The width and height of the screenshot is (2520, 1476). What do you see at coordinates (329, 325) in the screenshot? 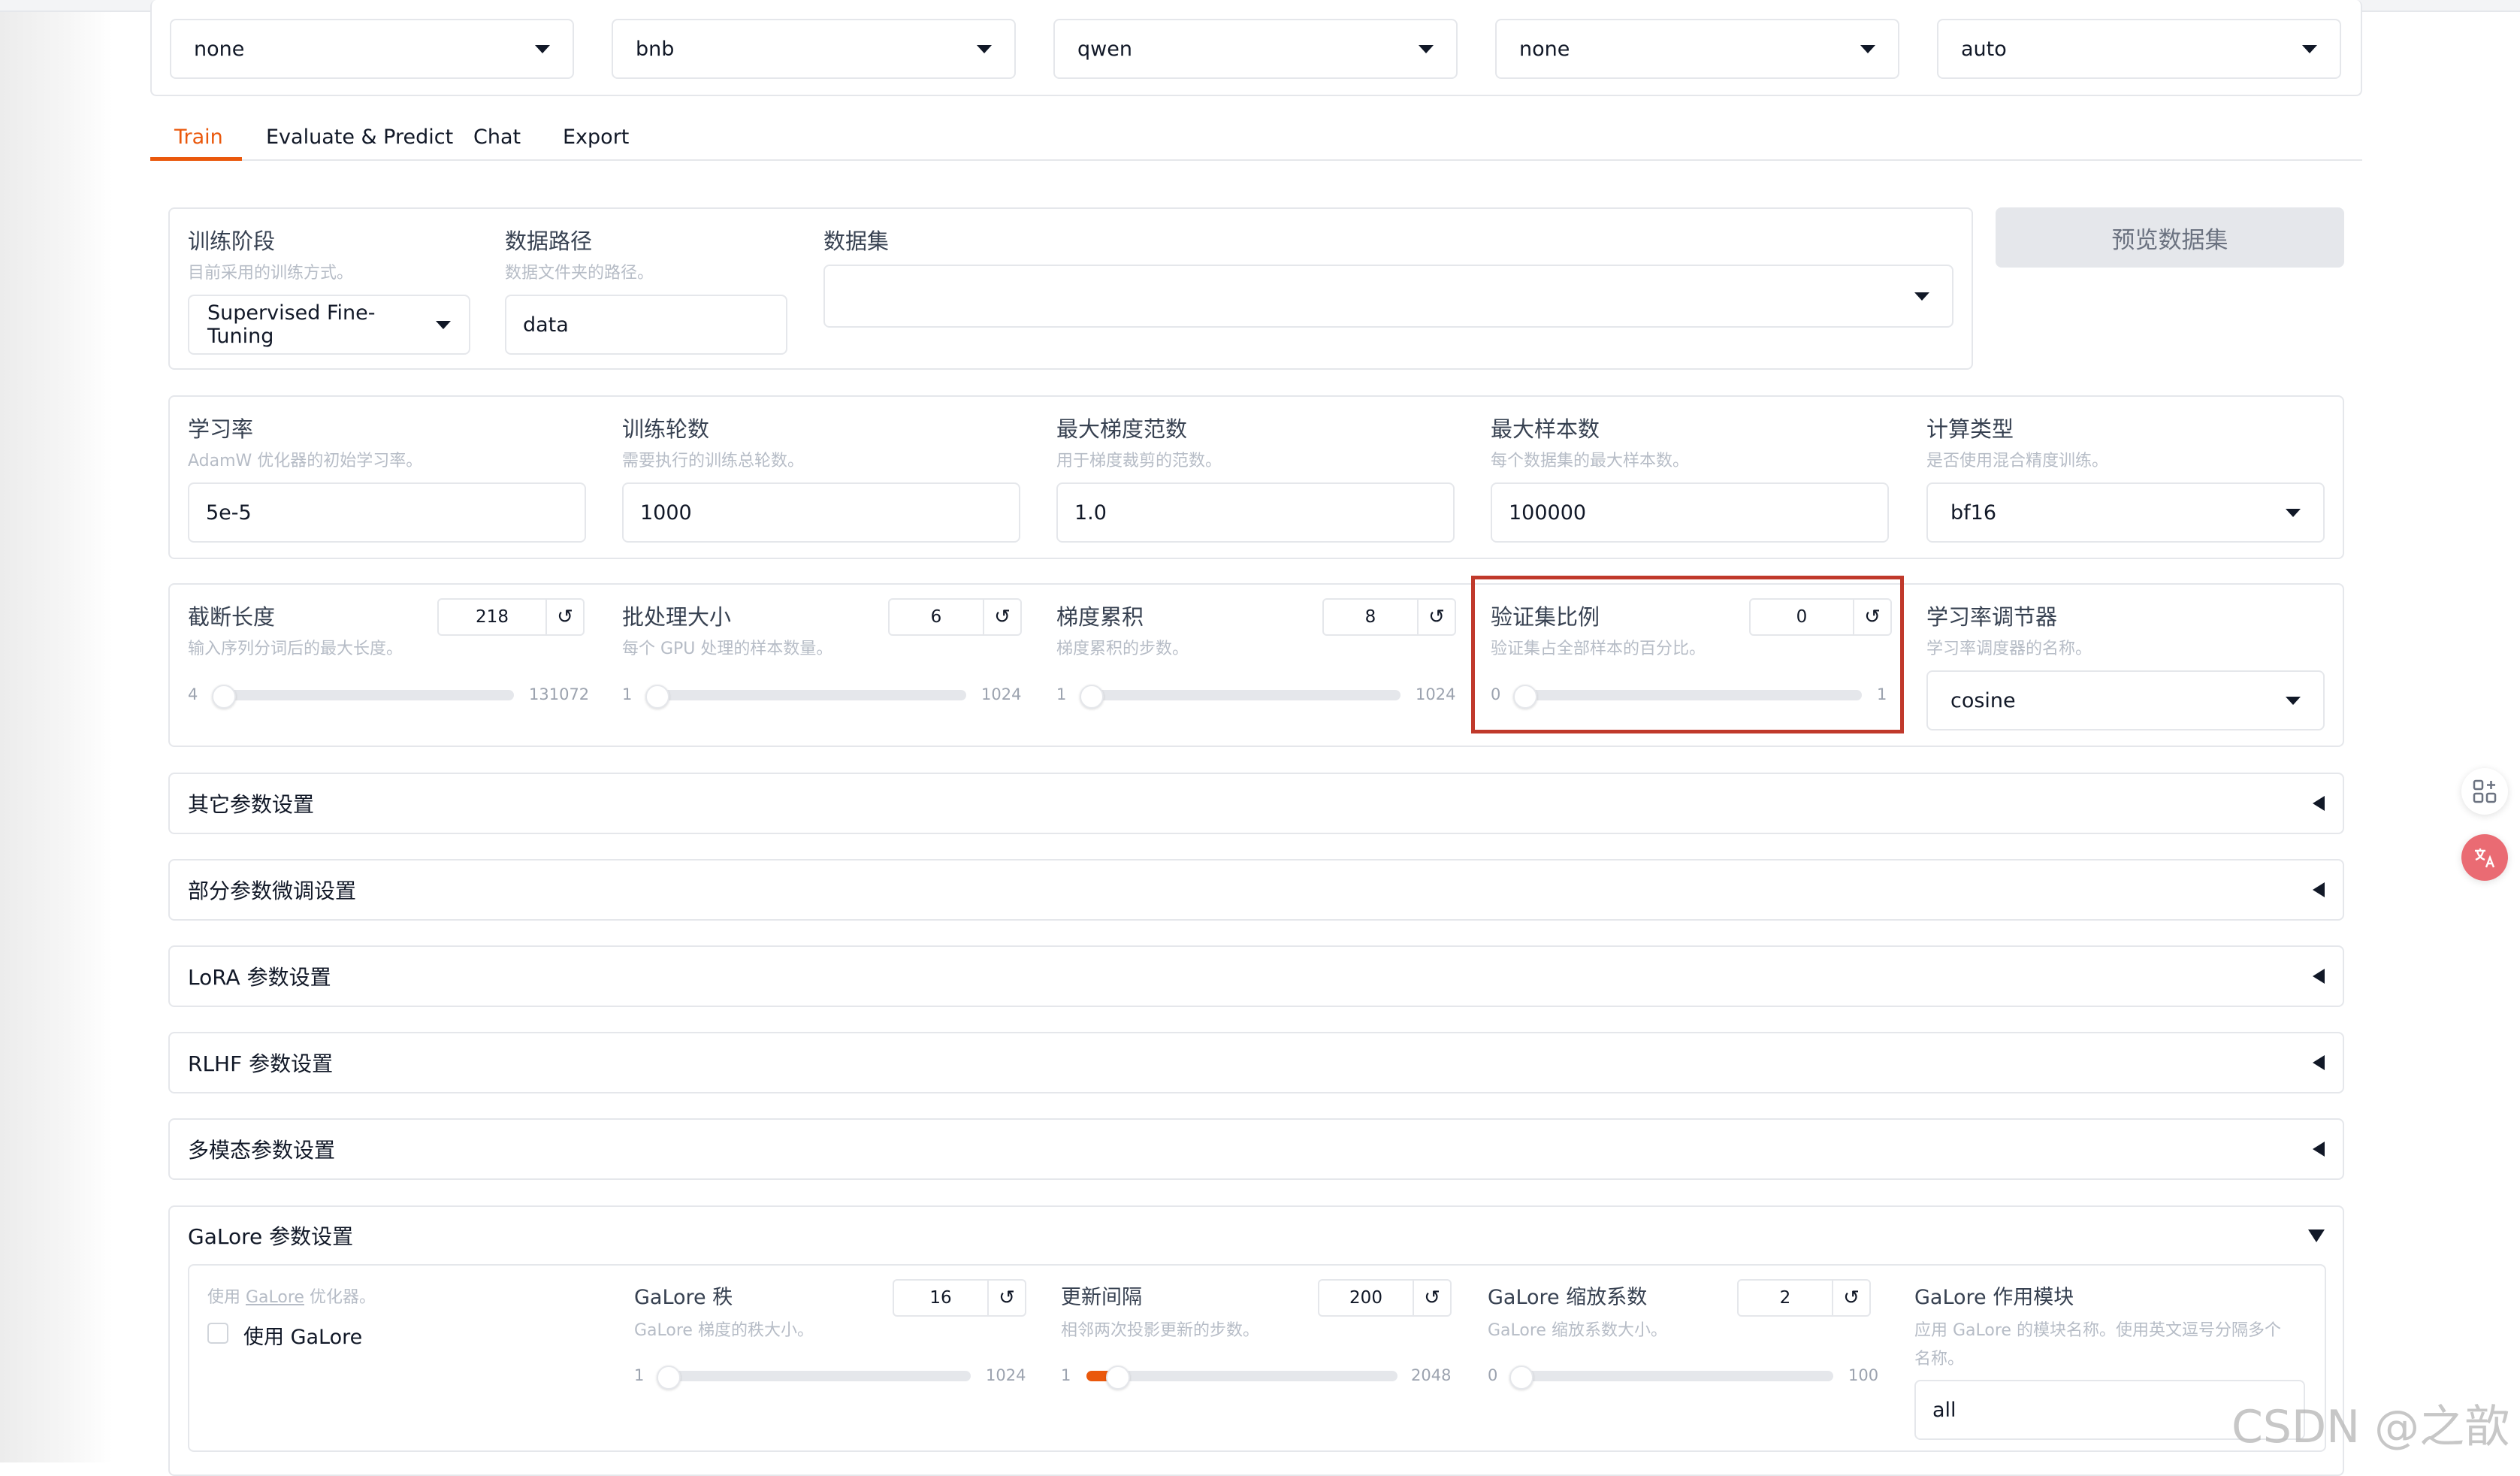
I see `training-stage-dropdown: Supervised Fine-Tuning` at bounding box center [329, 325].